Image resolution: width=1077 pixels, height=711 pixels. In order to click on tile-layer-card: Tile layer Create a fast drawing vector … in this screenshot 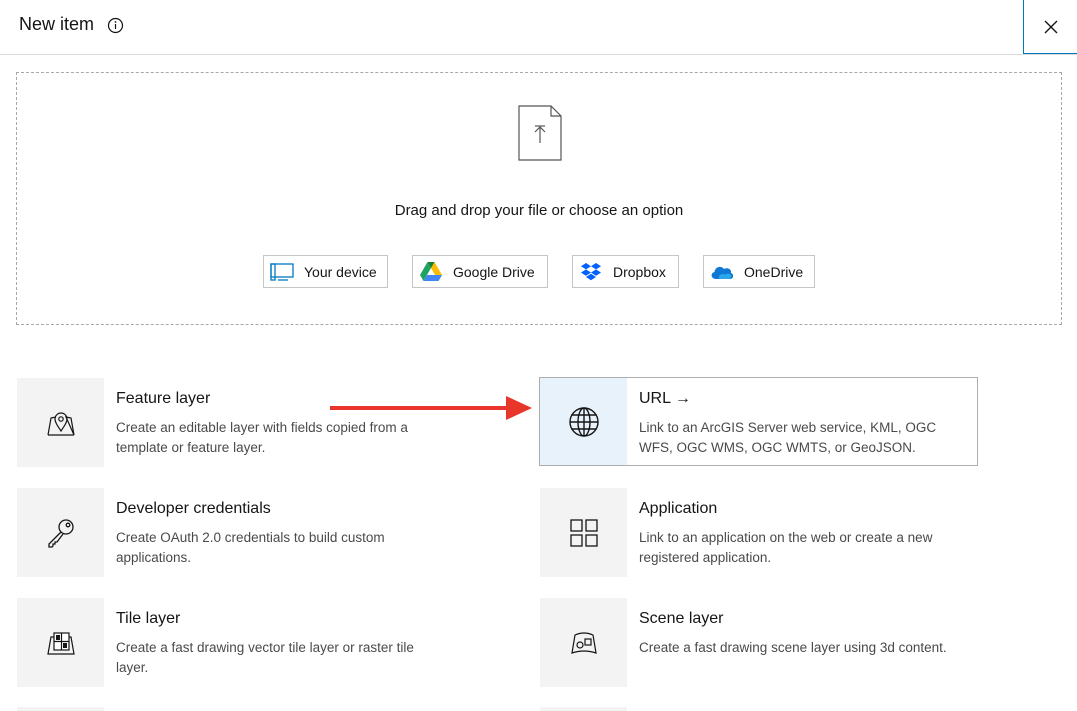, I will do `click(236, 642)`.